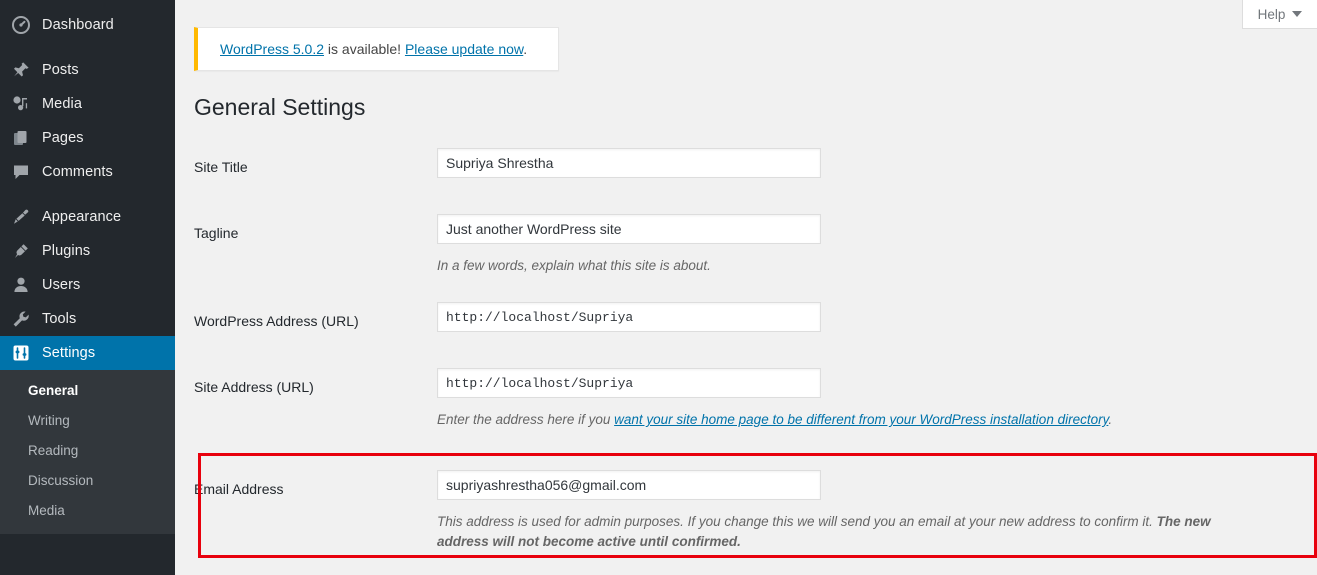 The image size is (1317, 575). I want to click on sidebar-item-comments: Comments, so click(87, 172).